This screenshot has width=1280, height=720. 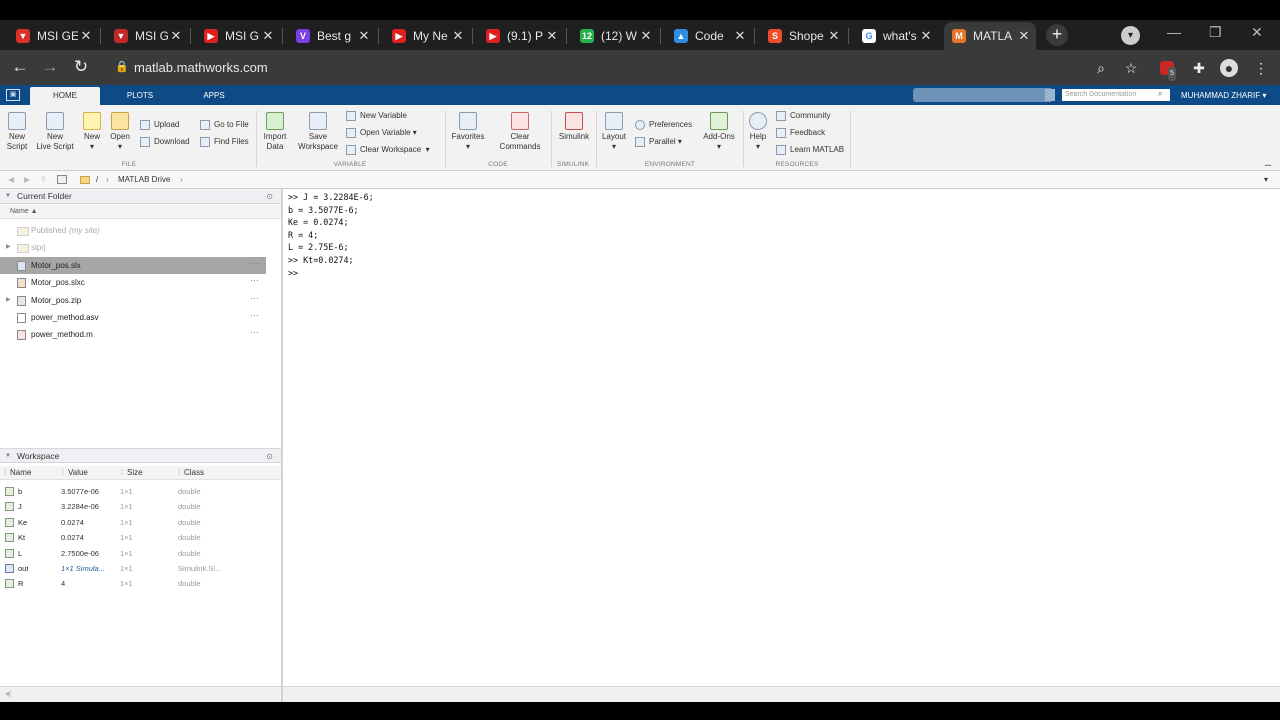 I want to click on tab-home: HOME, so click(x=65, y=96).